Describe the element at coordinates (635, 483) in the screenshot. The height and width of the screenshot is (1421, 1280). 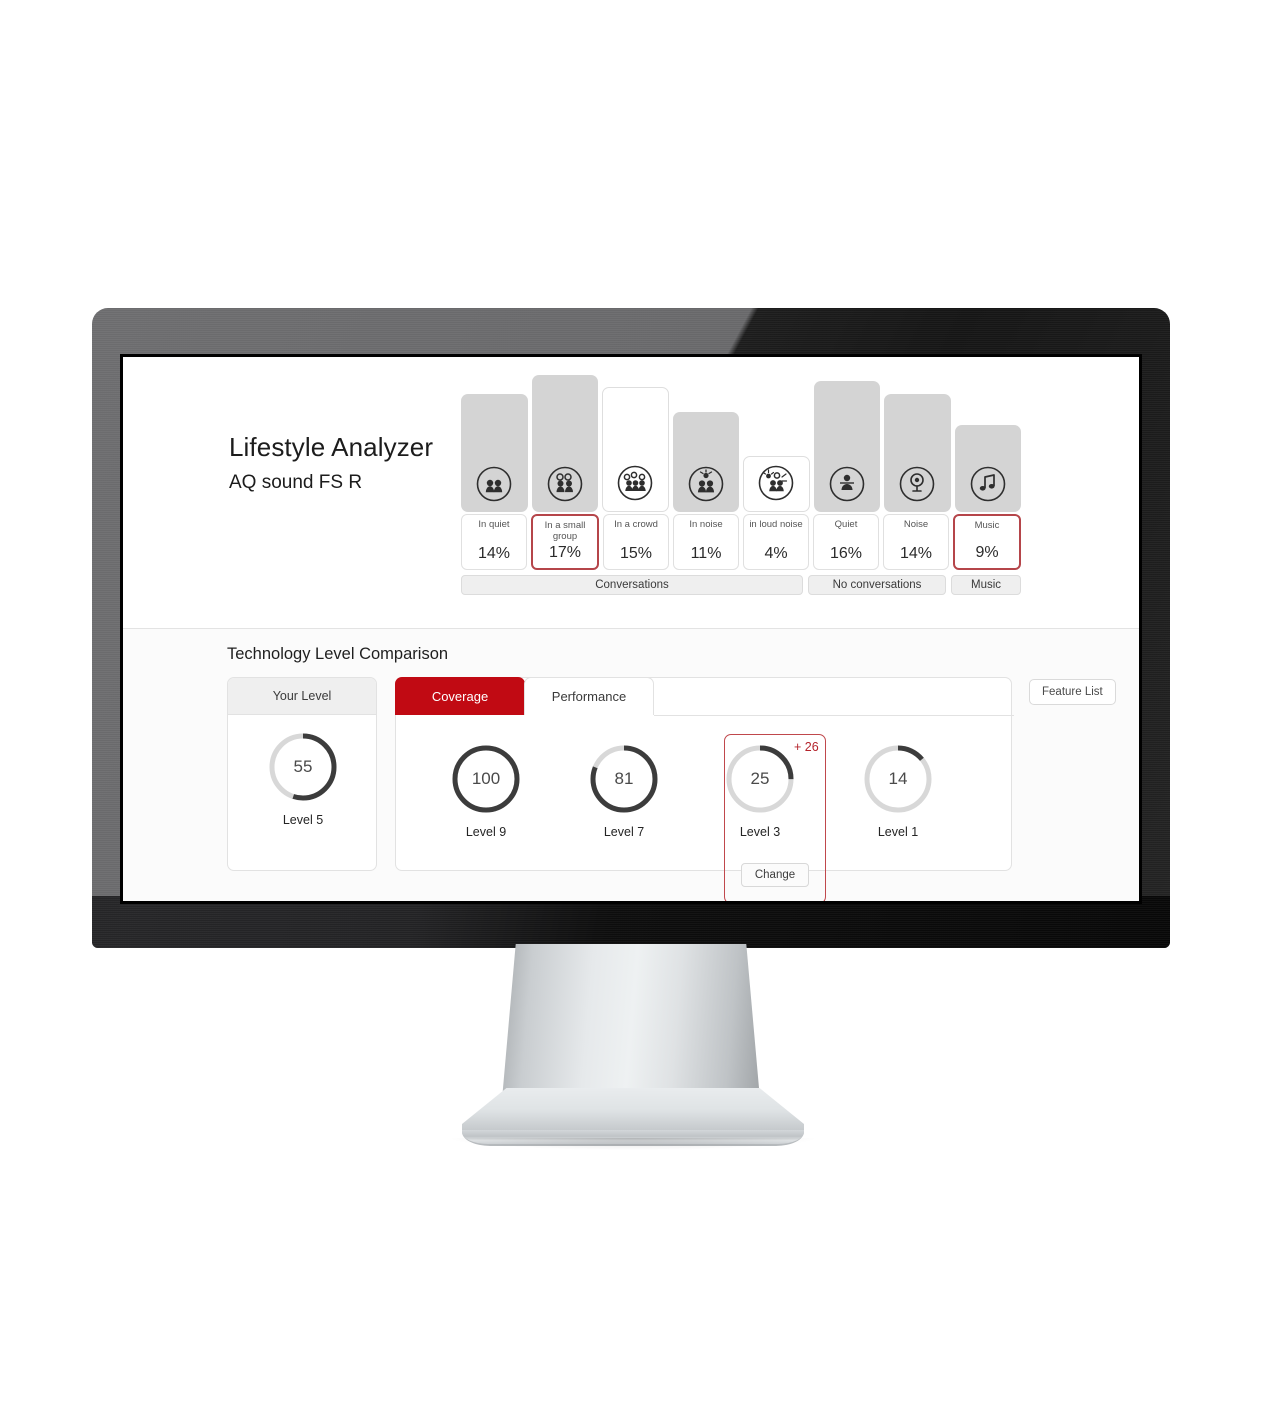
I see `crowd-icon` at that location.